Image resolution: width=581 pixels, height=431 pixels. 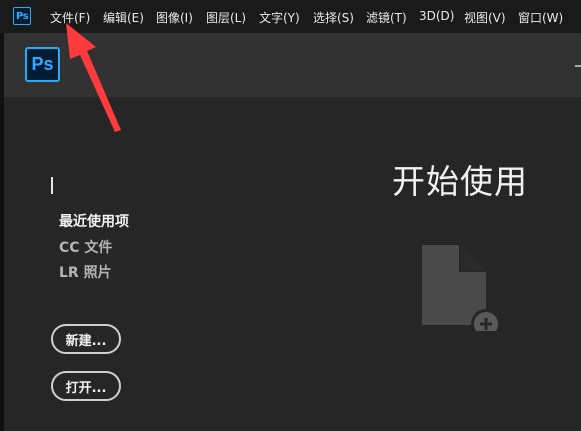 What do you see at coordinates (578, 66) in the screenshot?
I see `panel-edge-icon` at bounding box center [578, 66].